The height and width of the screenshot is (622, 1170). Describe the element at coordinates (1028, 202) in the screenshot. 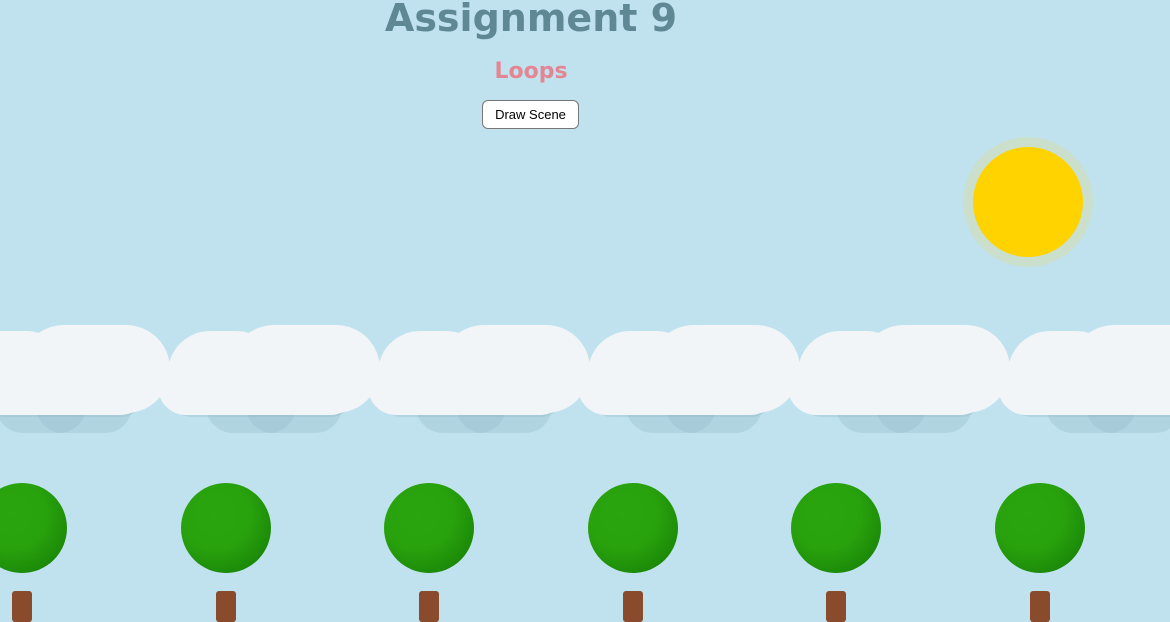

I see `sun` at that location.